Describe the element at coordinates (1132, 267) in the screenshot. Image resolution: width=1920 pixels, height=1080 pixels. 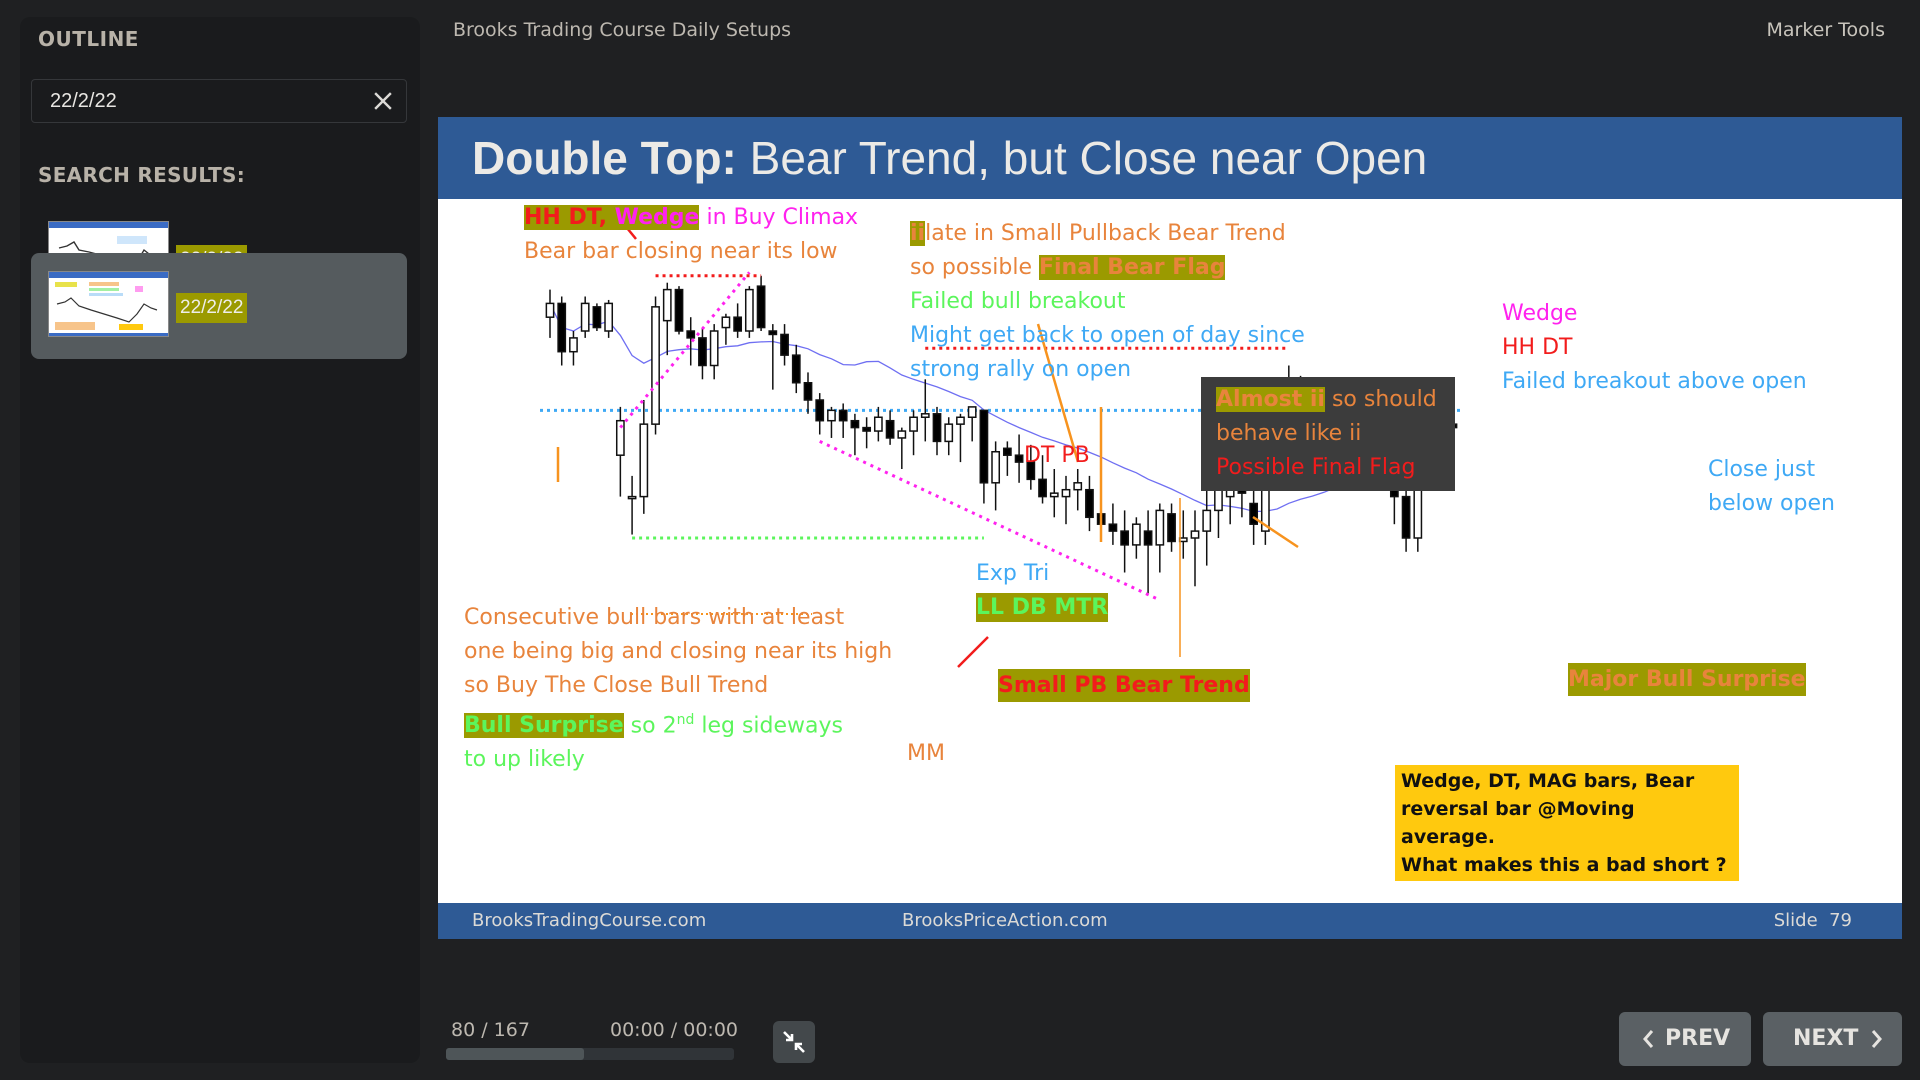
I see `label-final-bear-flag: Final Bear Flag` at that location.